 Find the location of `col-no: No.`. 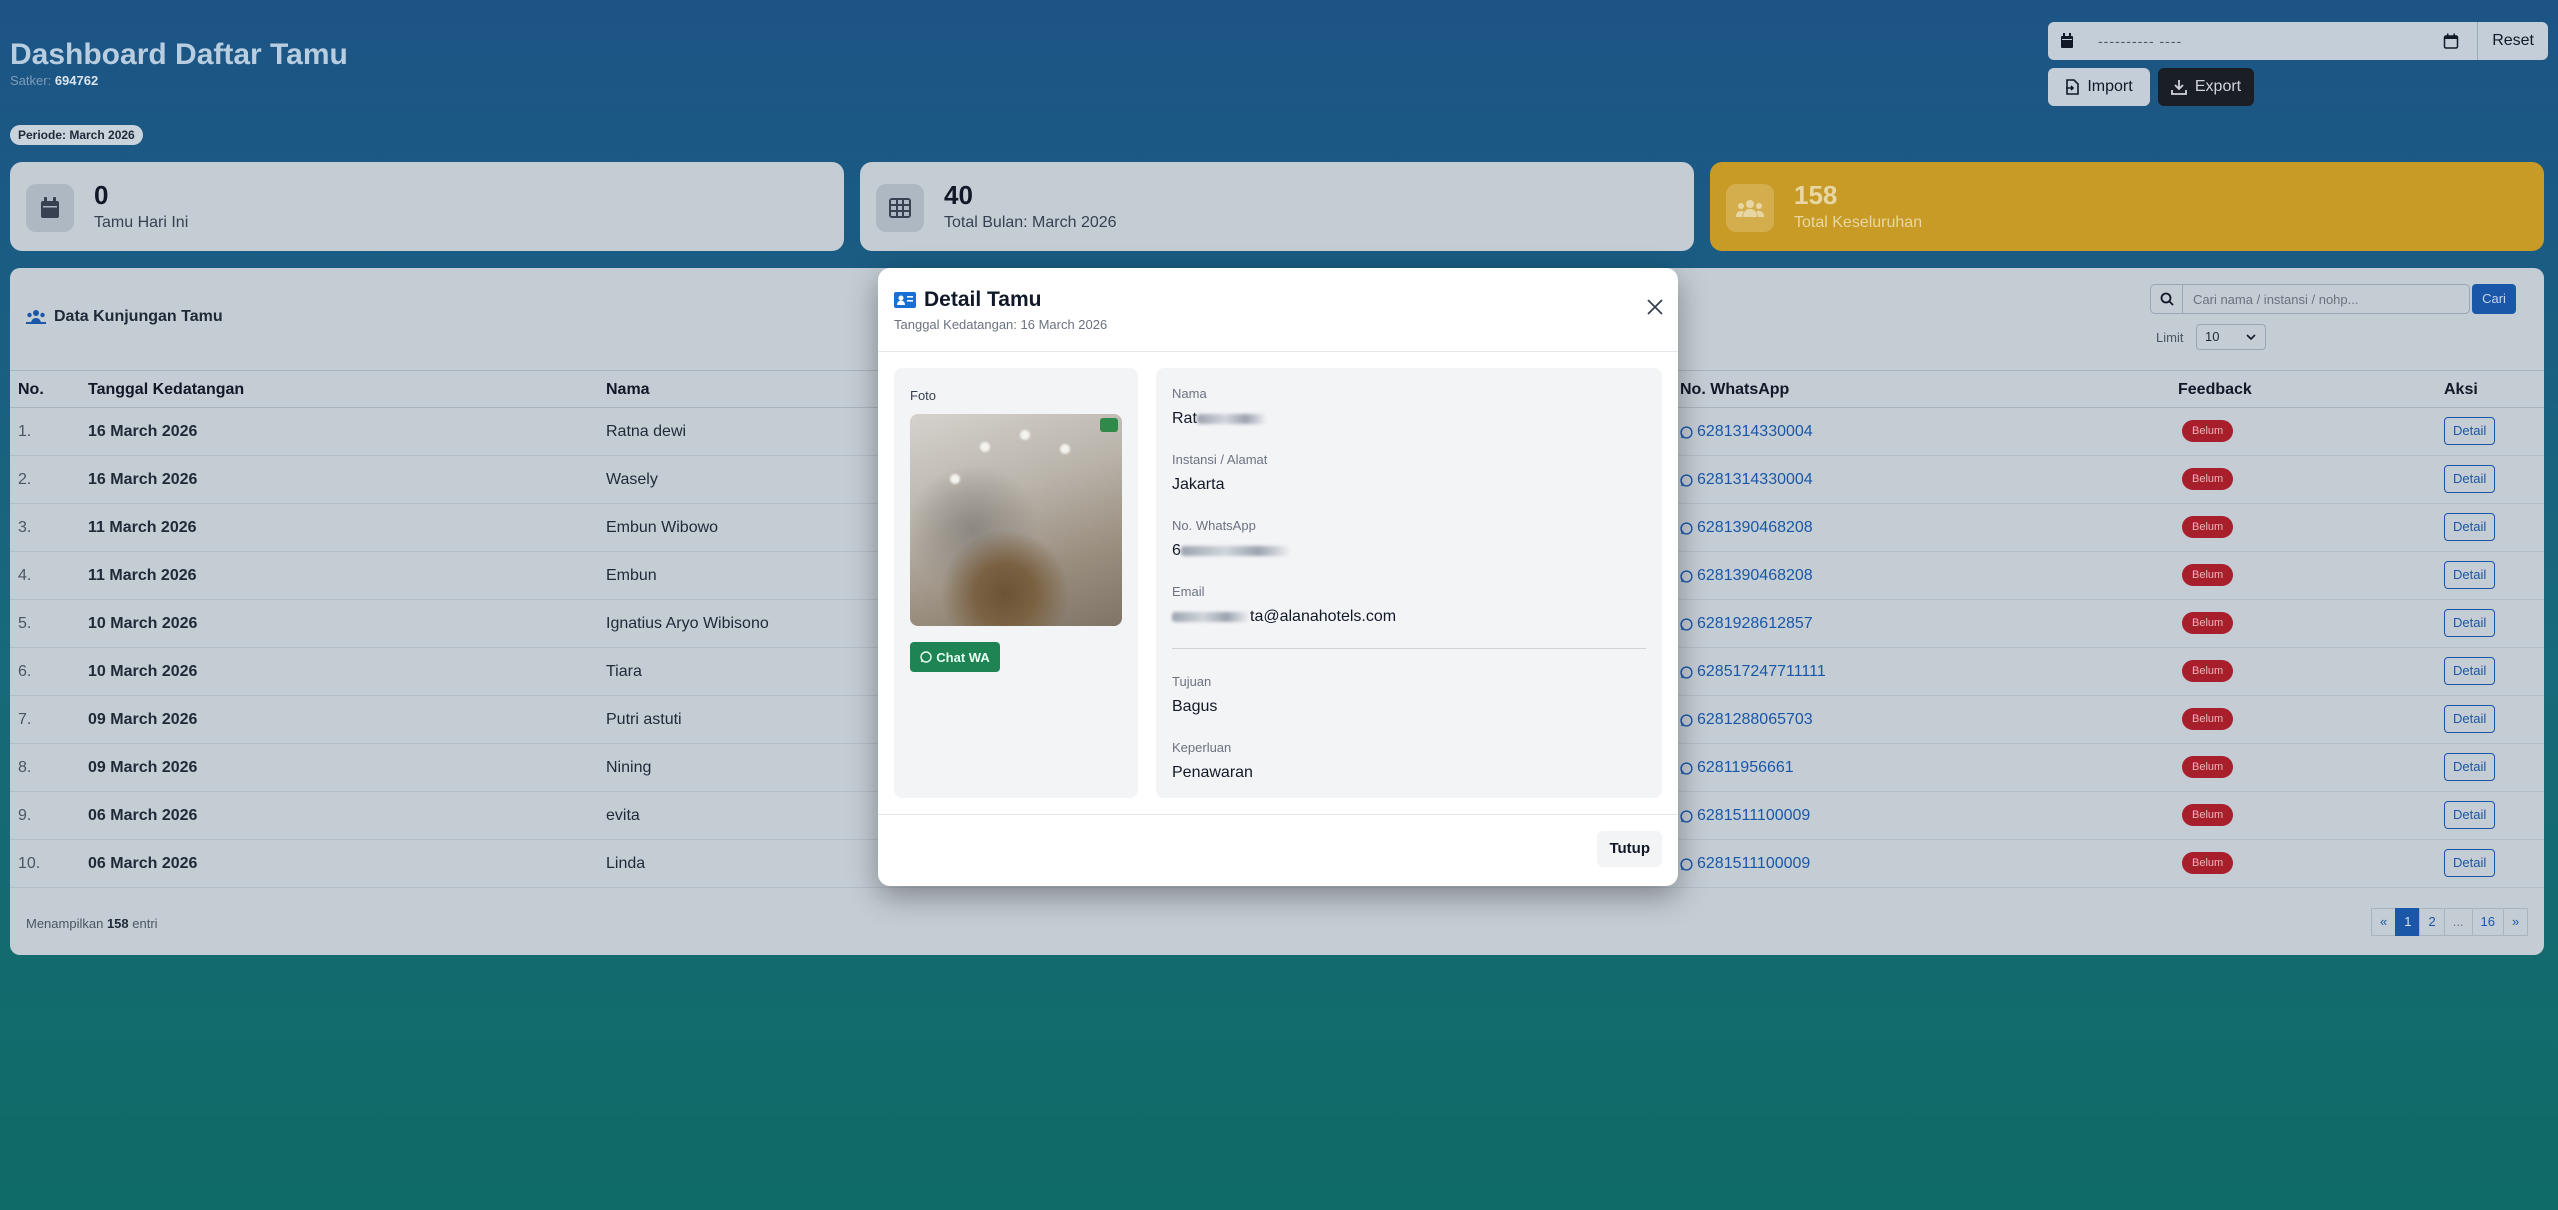

col-no: No. is located at coordinates (31, 389).